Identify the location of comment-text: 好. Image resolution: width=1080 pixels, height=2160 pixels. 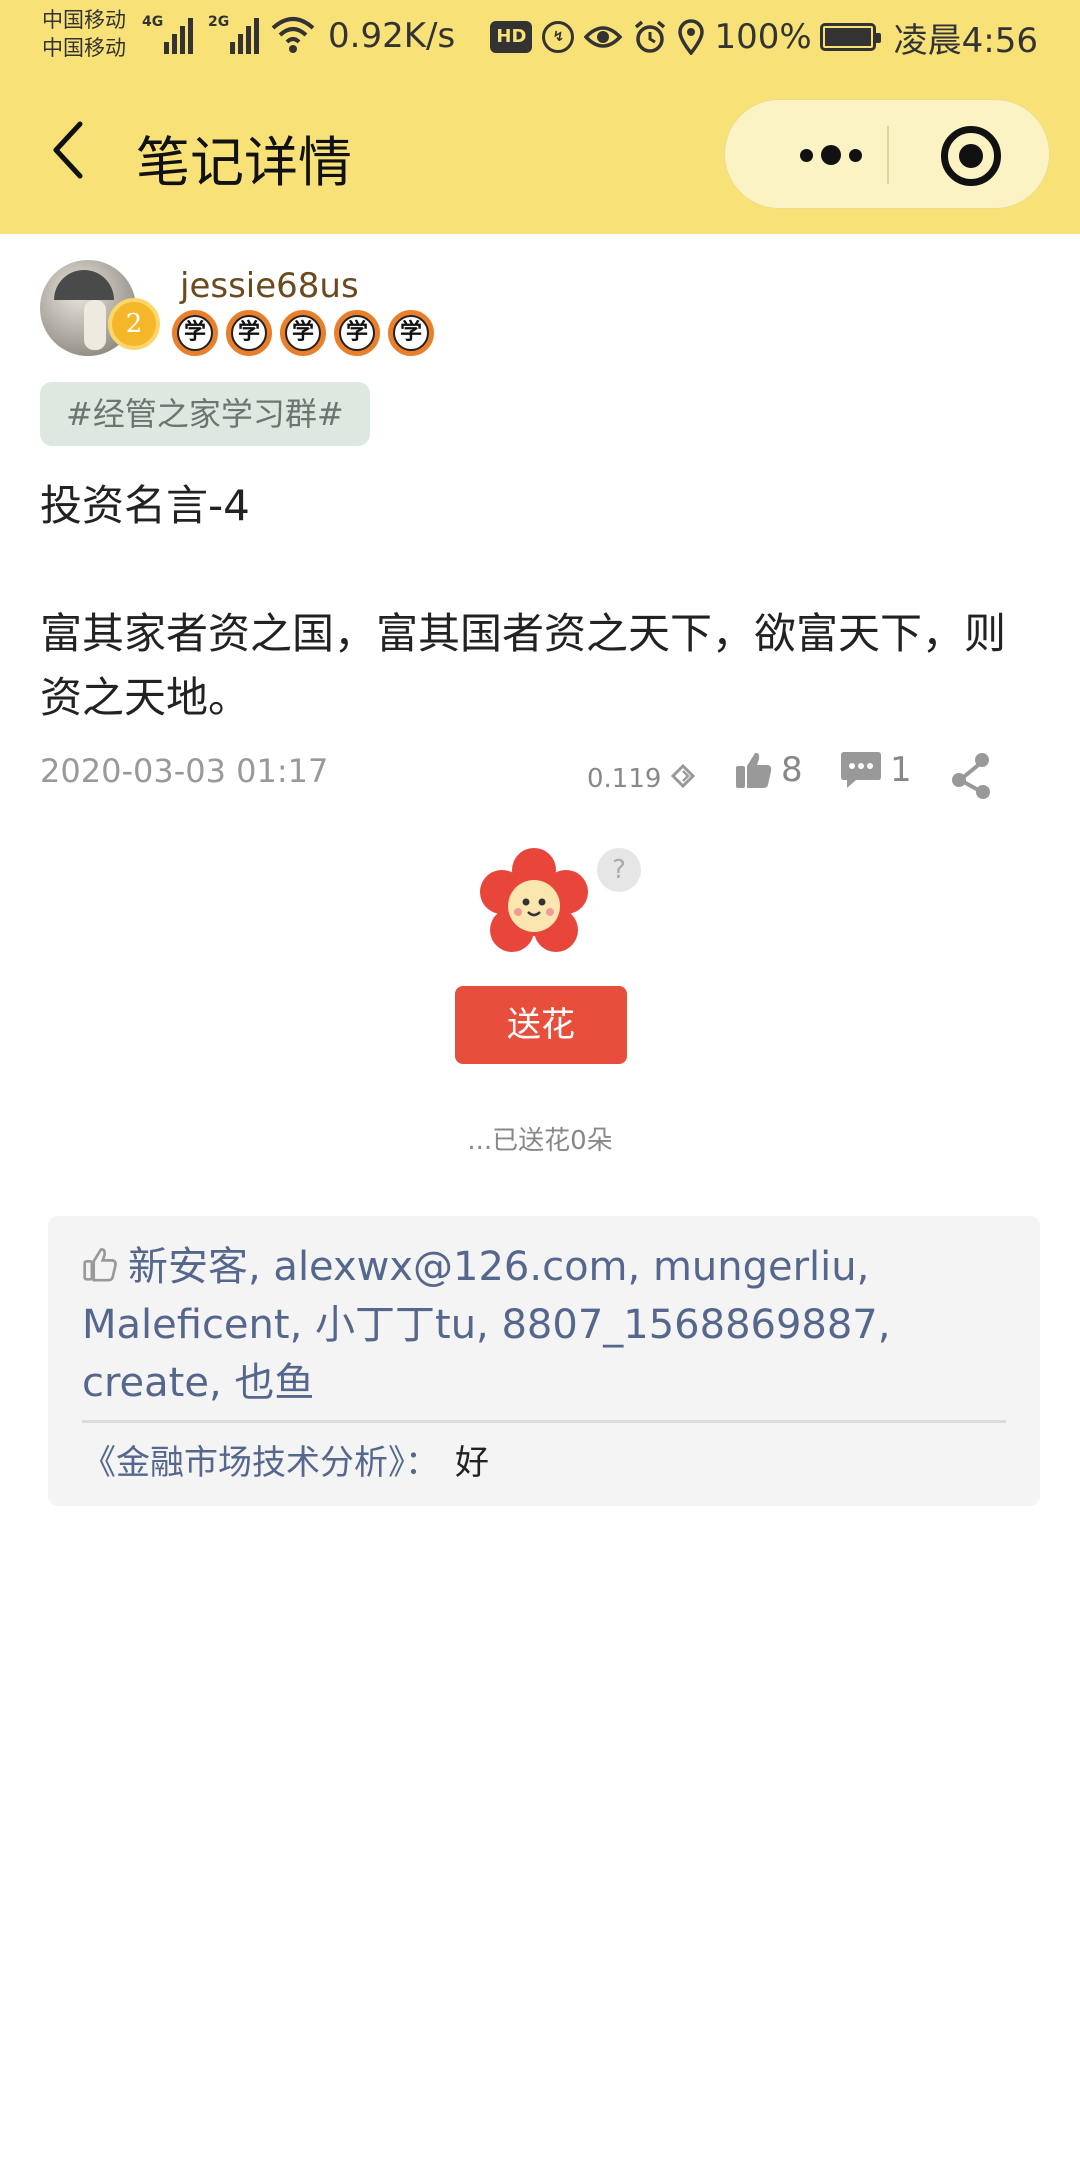
(472, 1463).